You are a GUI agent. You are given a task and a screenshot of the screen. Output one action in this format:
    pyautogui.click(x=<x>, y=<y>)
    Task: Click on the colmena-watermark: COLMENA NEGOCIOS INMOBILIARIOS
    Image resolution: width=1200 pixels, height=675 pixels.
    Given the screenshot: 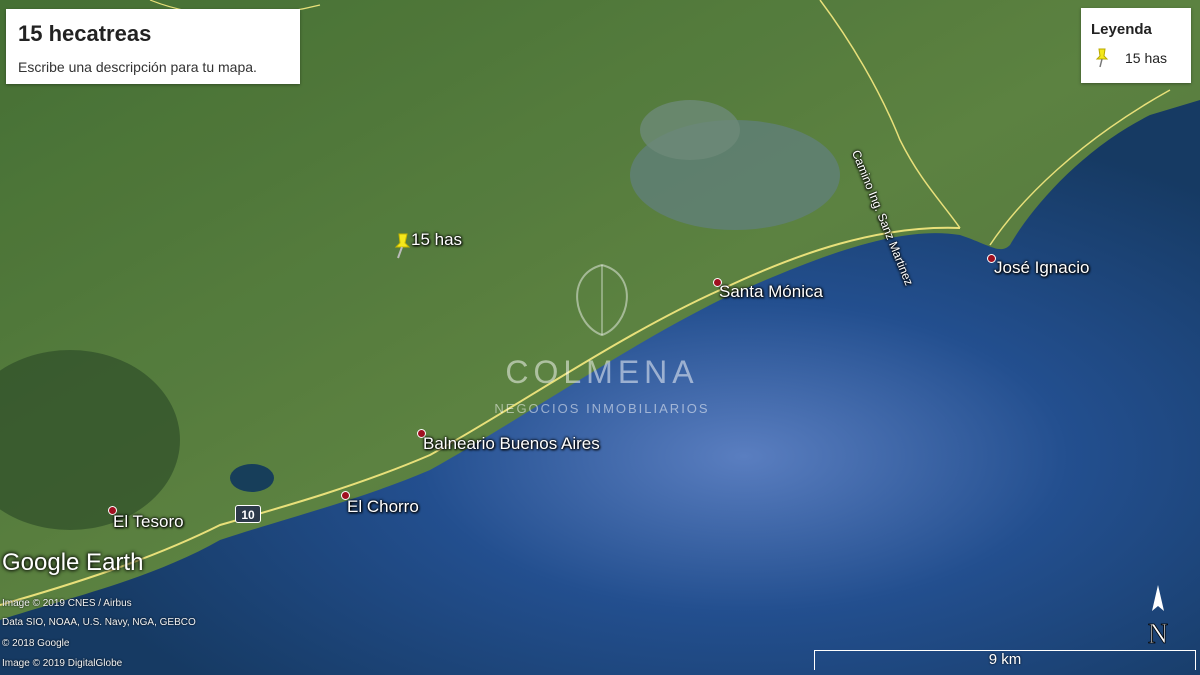 What is the action you would take?
    pyautogui.click(x=601, y=339)
    